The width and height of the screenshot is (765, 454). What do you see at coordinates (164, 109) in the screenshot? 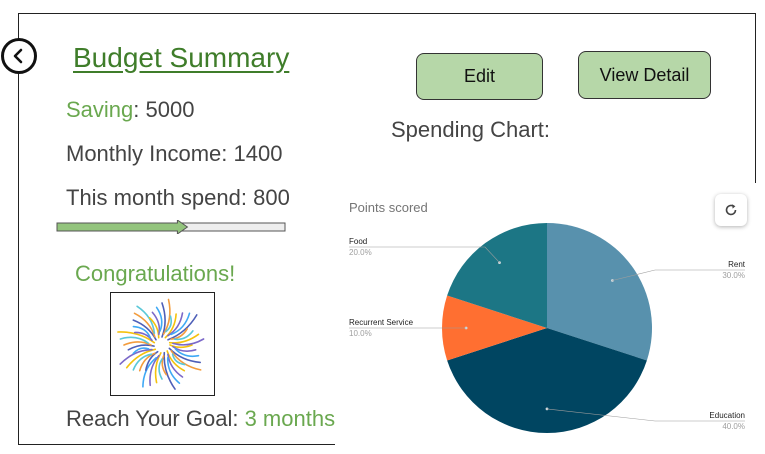
I see `saving-value: : 5000` at bounding box center [164, 109].